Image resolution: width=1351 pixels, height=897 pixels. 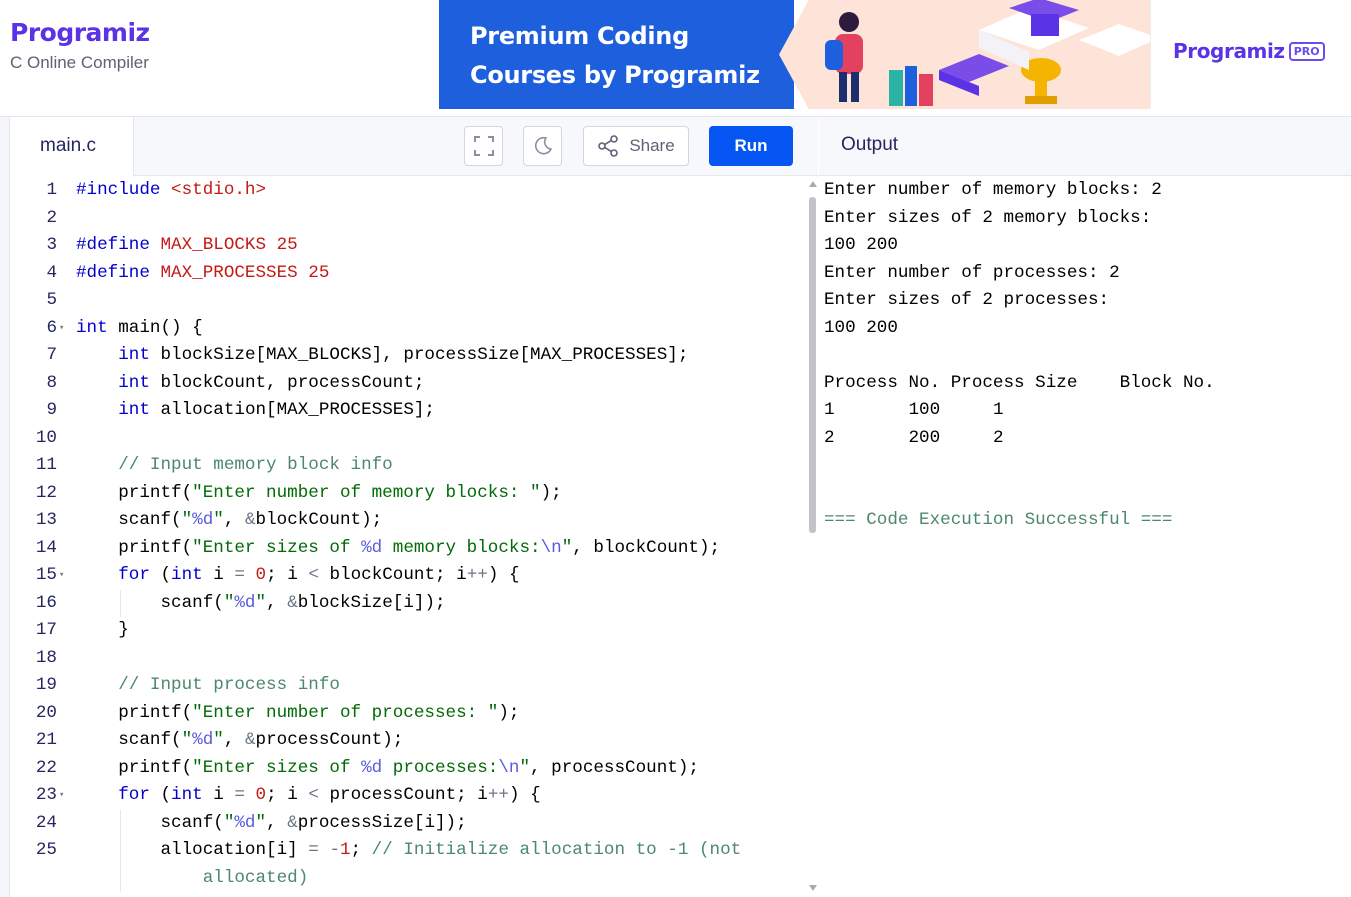 I want to click on output-line: 2 200 2, so click(x=914, y=437).